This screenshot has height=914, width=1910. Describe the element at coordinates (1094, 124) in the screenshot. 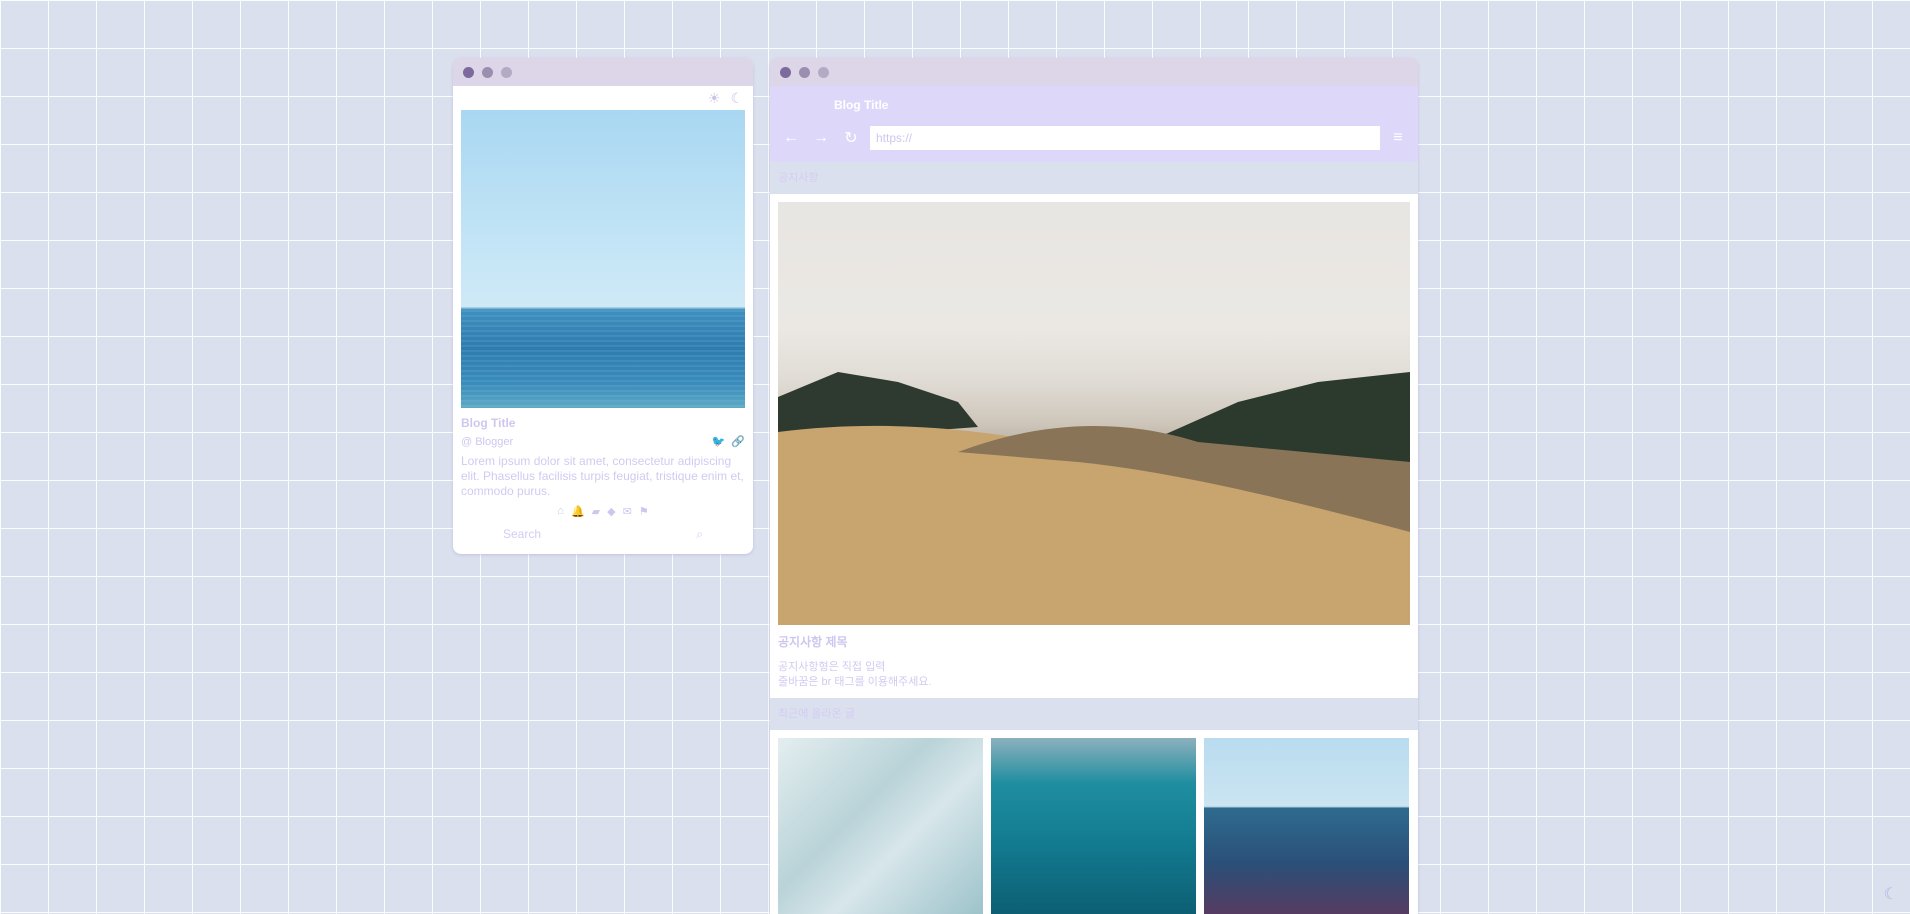

I see `browser-header: Blog Title ← → ↻ ≡` at that location.